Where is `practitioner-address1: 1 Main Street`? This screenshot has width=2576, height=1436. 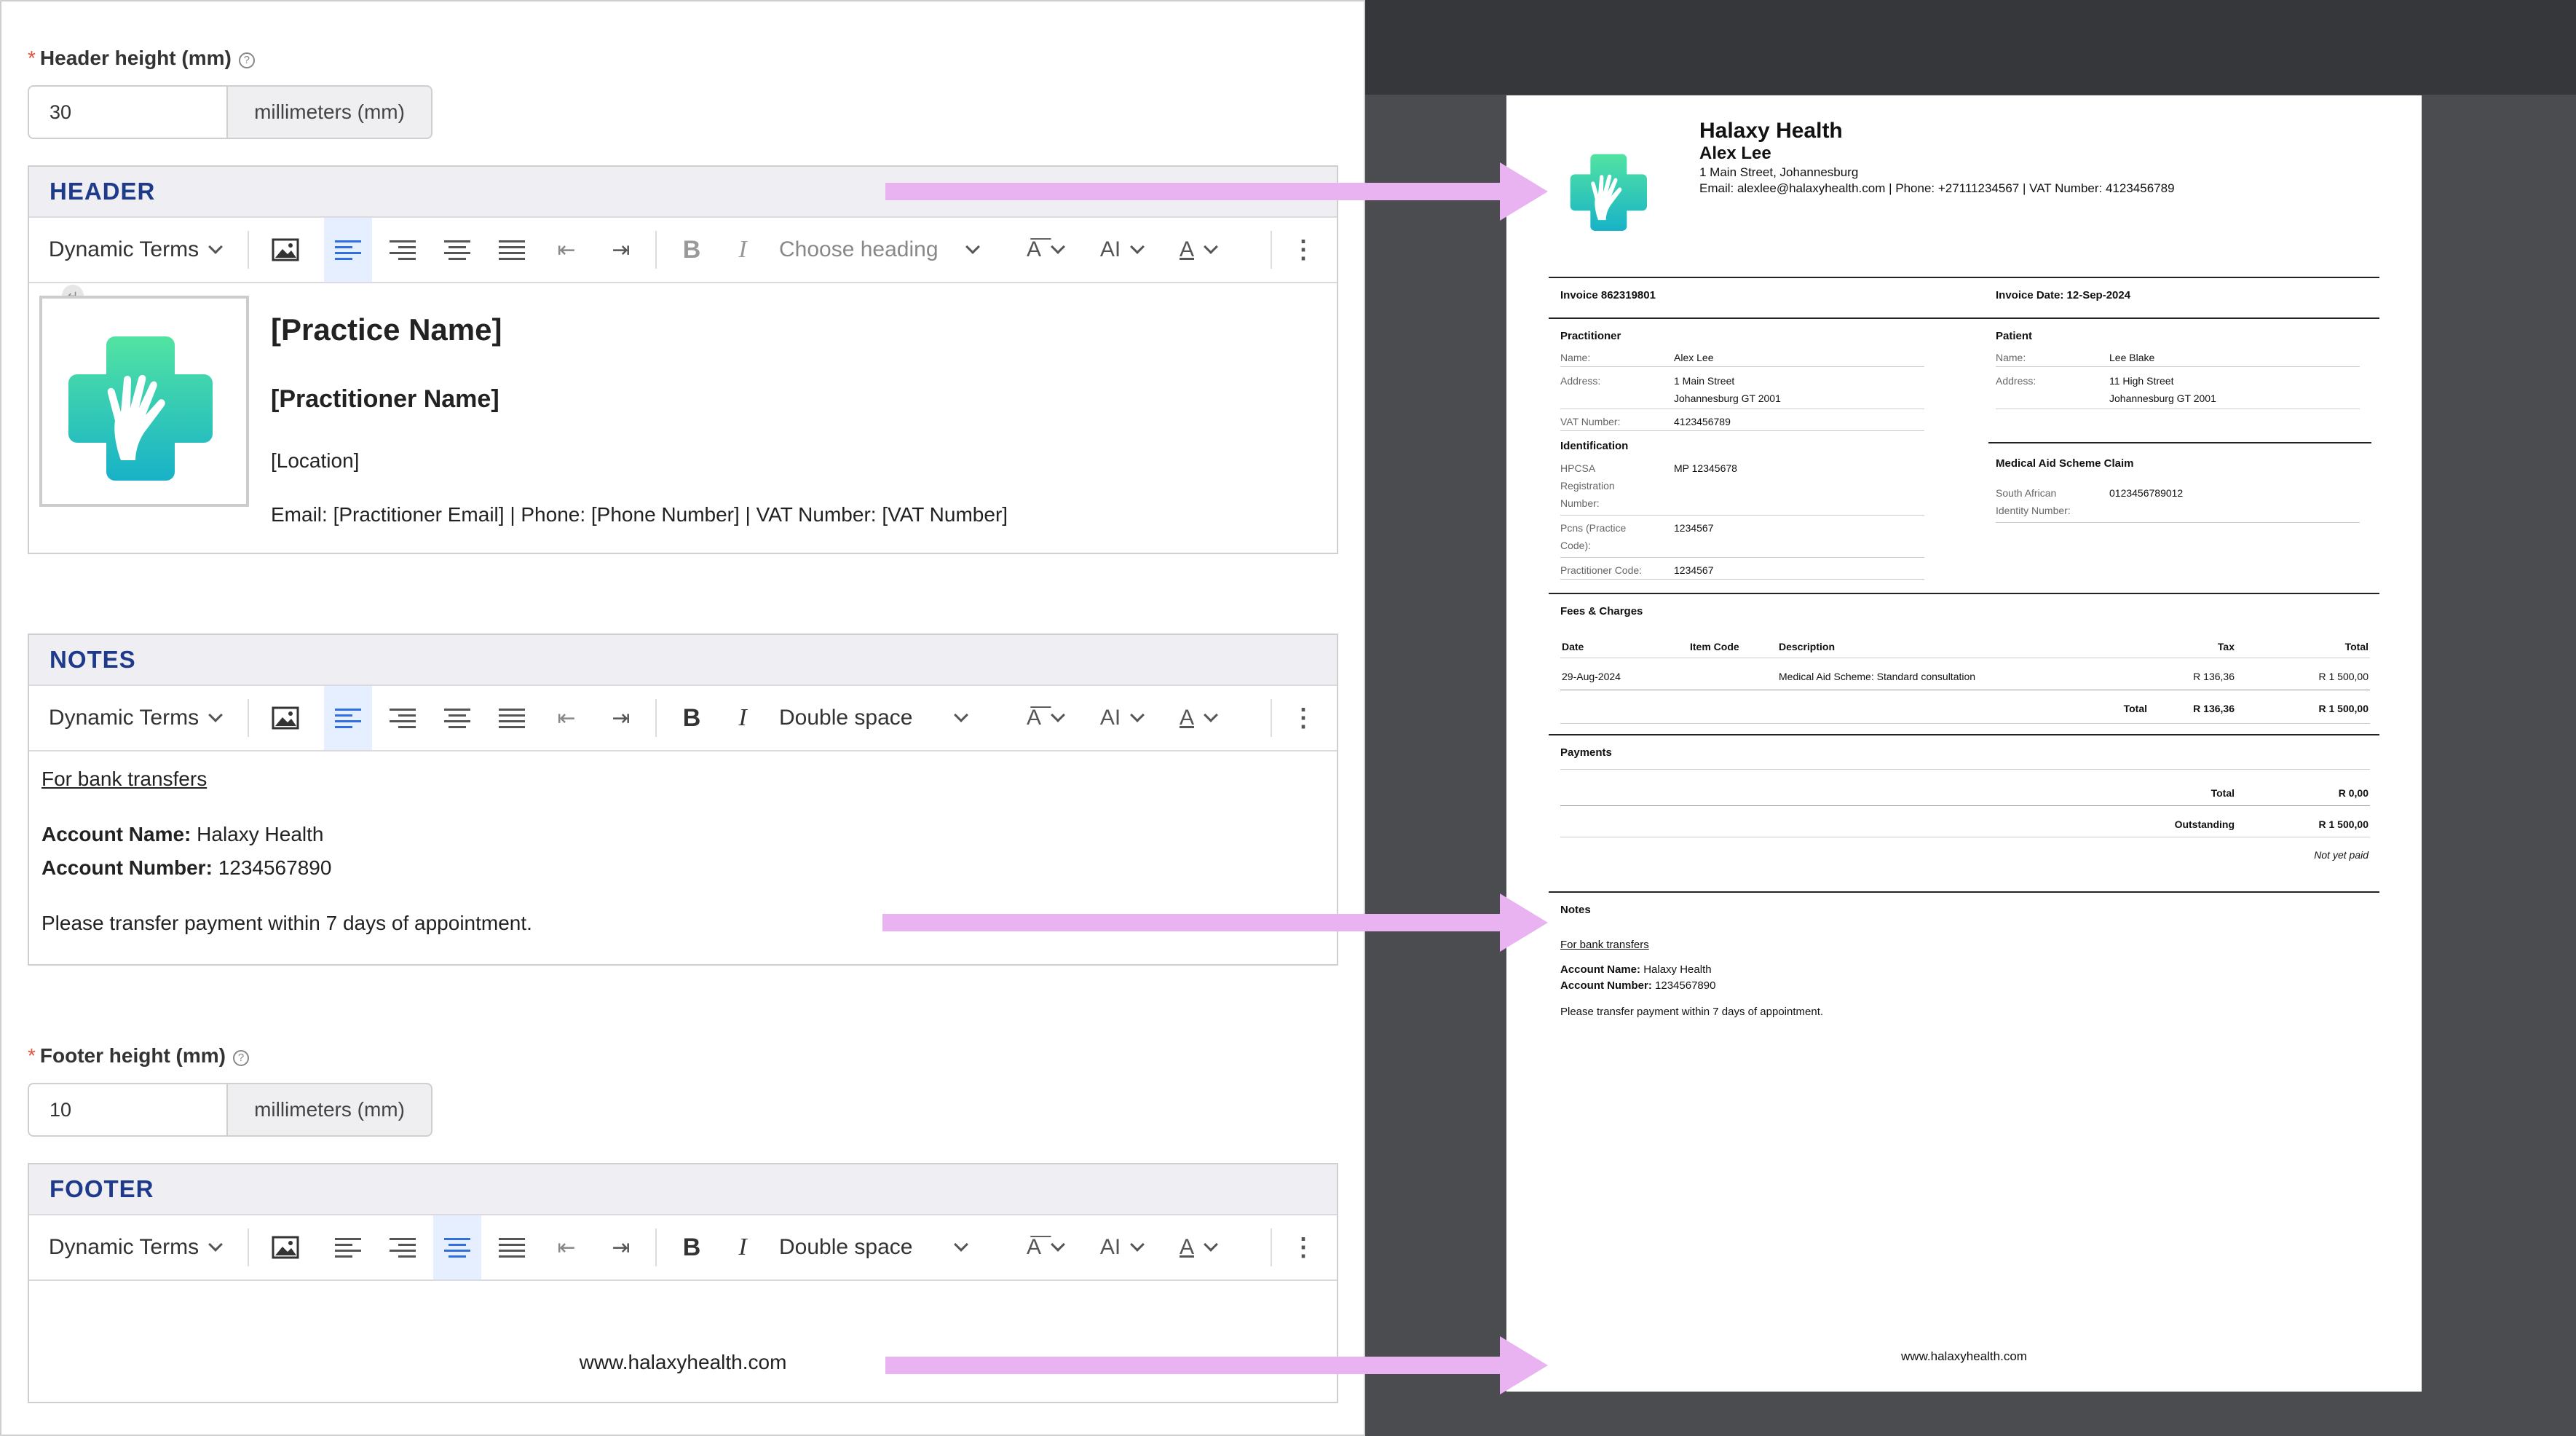 practitioner-address1: 1 Main Street is located at coordinates (1705, 381).